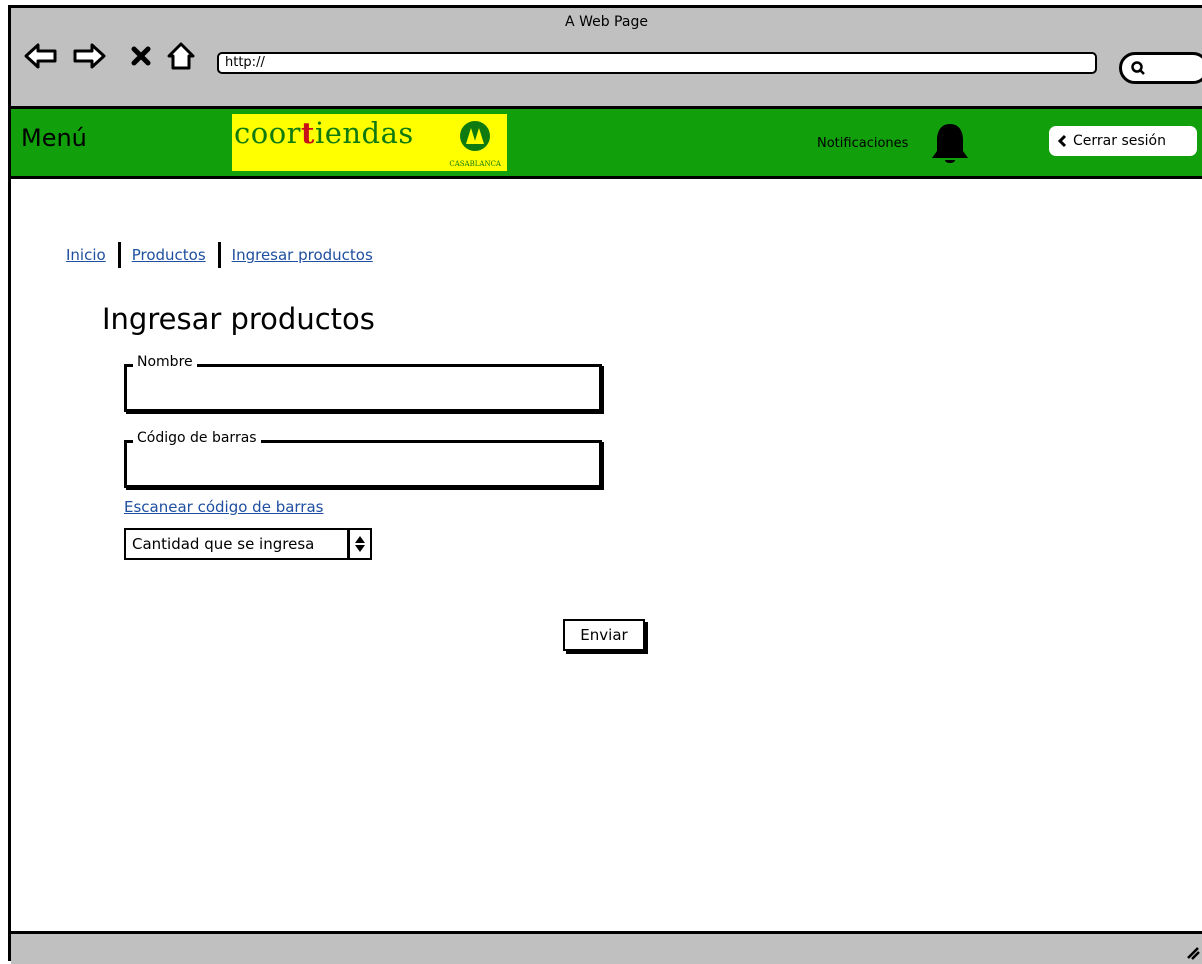  I want to click on menu-button: Menú, so click(54, 138).